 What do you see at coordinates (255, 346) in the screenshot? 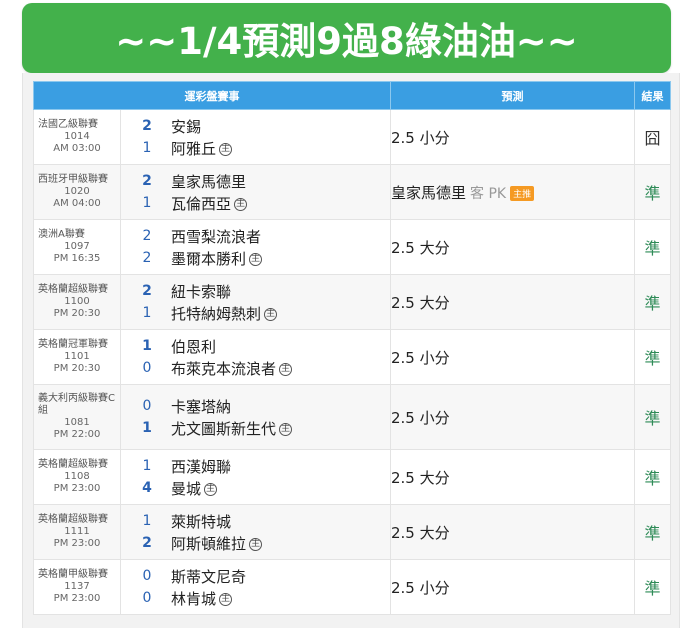
I see `team-line-1: 1 伯恩利` at bounding box center [255, 346].